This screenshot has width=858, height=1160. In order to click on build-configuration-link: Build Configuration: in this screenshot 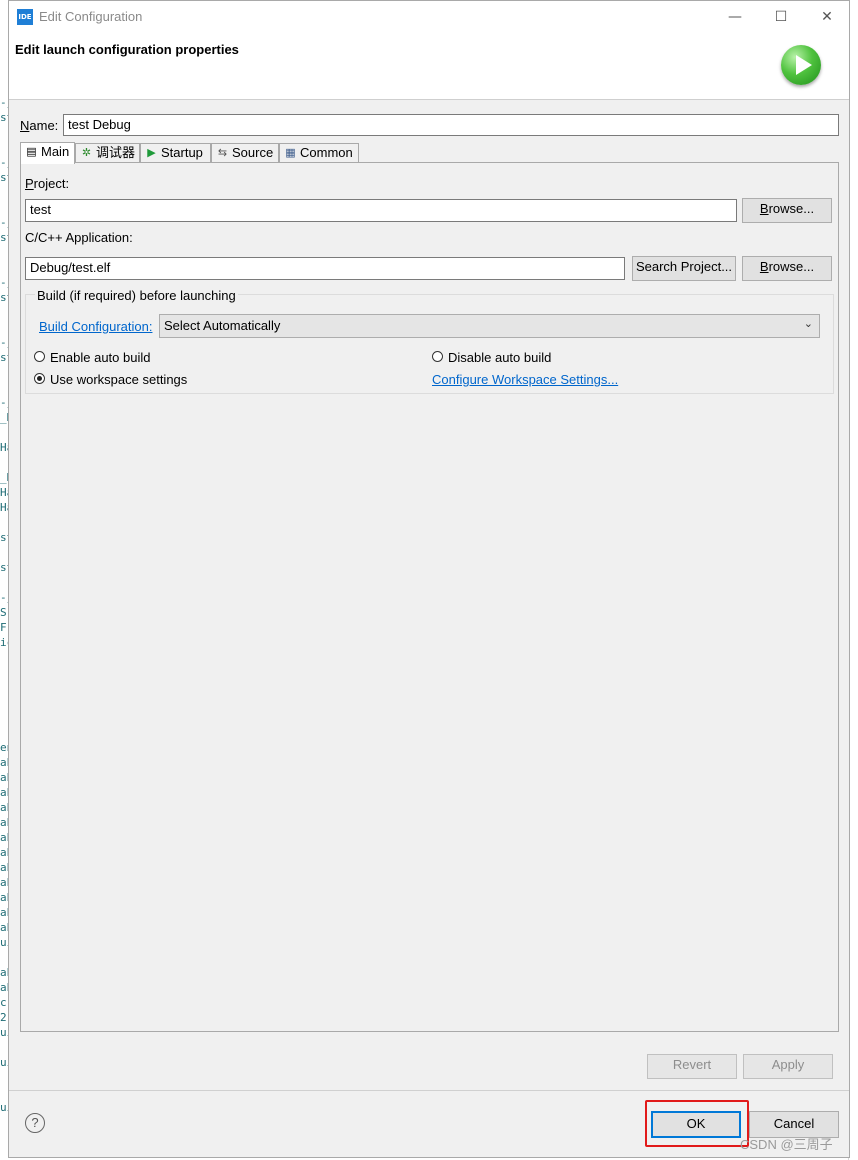, I will do `click(95, 326)`.